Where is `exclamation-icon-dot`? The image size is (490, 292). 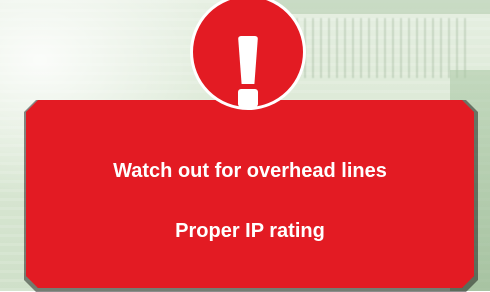
exclamation-icon-dot is located at coordinates (248, 98).